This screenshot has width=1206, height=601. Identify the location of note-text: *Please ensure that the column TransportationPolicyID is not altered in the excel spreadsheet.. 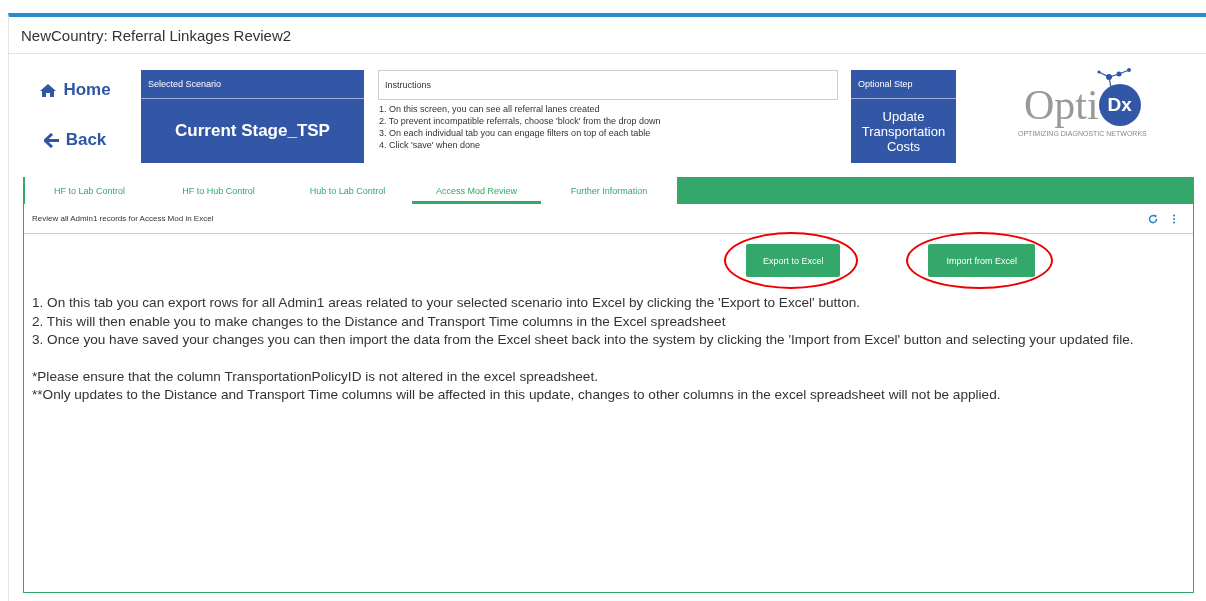
(315, 376).